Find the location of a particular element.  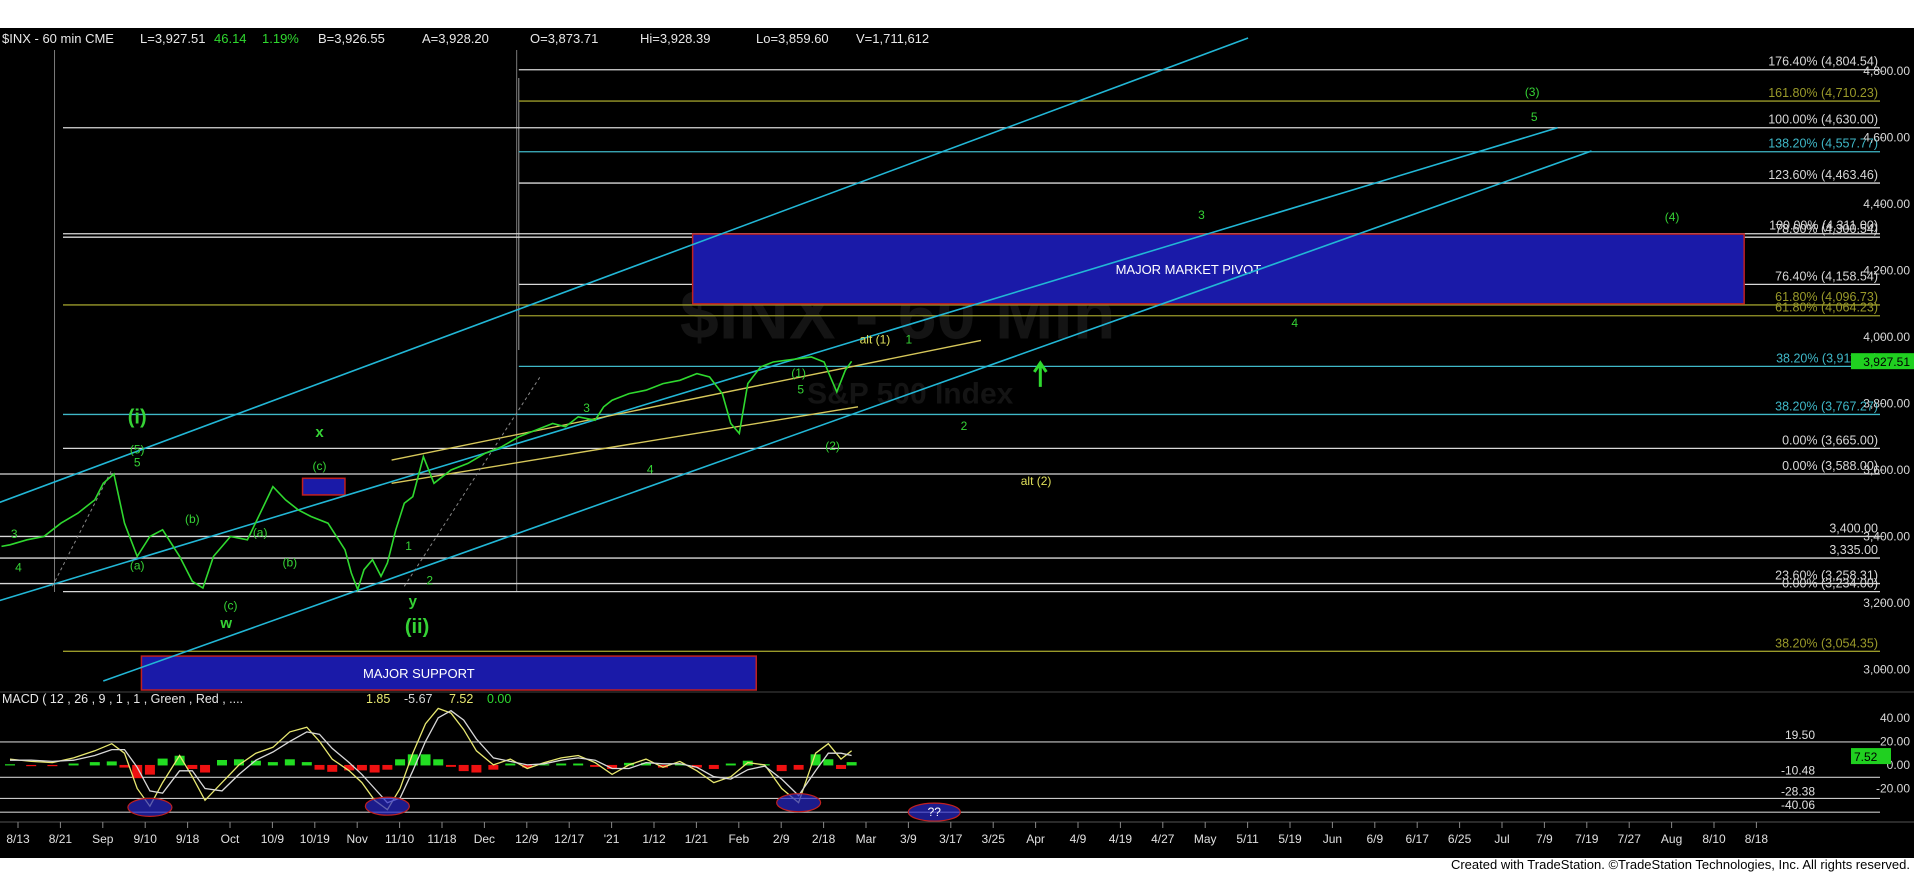

x-tick-label: 8/10 is located at coordinates (1714, 839).